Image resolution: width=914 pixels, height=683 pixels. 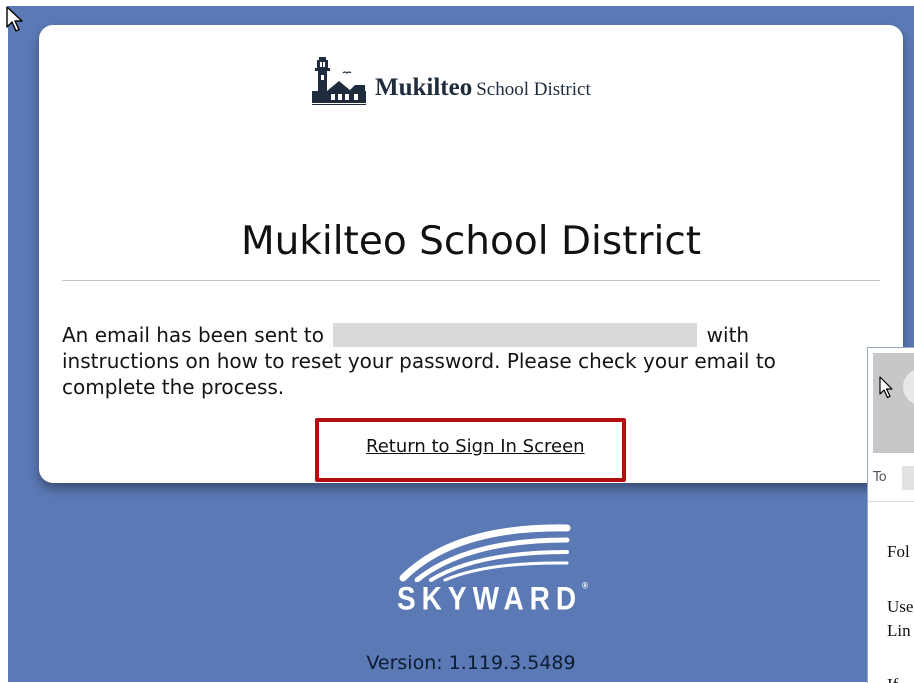 I want to click on message-part1: An email has been sent to, so click(x=193, y=335).